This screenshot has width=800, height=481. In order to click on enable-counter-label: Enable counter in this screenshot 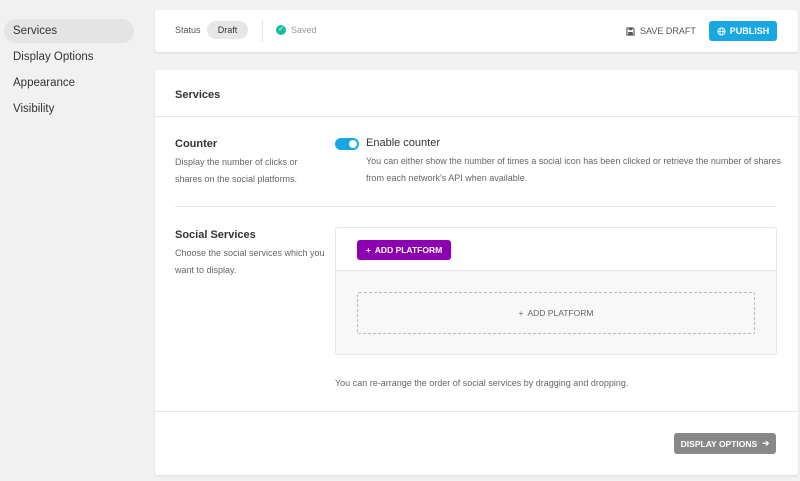, I will do `click(403, 143)`.